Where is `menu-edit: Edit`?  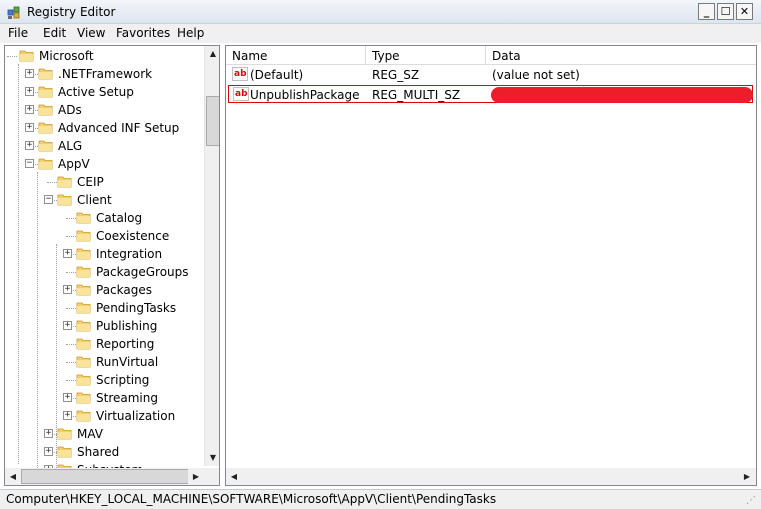
menu-edit: Edit is located at coordinates (54, 33).